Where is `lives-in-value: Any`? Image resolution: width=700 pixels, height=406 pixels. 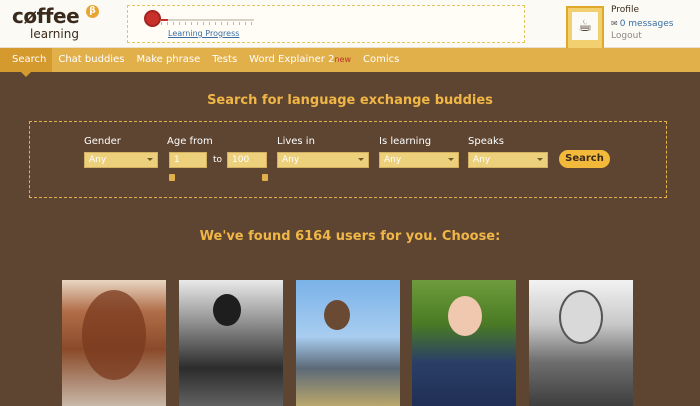 lives-in-value: Any is located at coordinates (291, 160).